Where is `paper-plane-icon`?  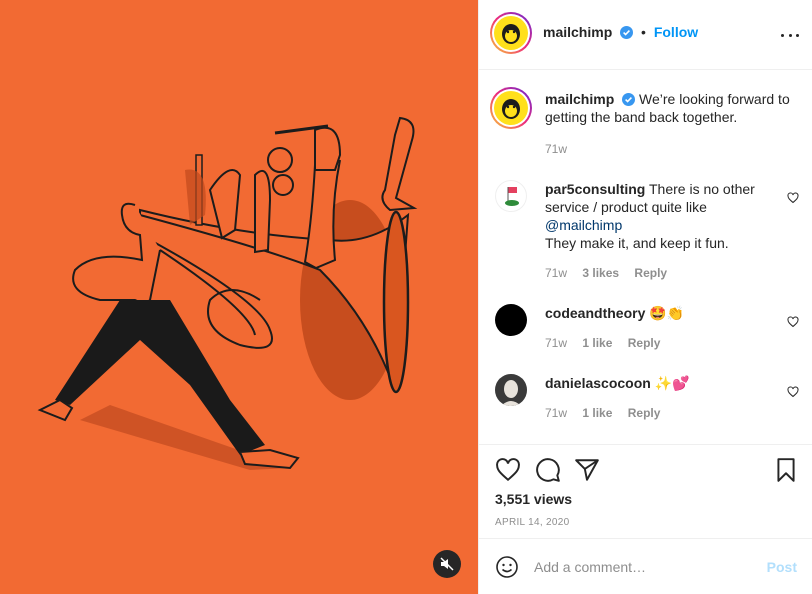 paper-plane-icon is located at coordinates (587, 470).